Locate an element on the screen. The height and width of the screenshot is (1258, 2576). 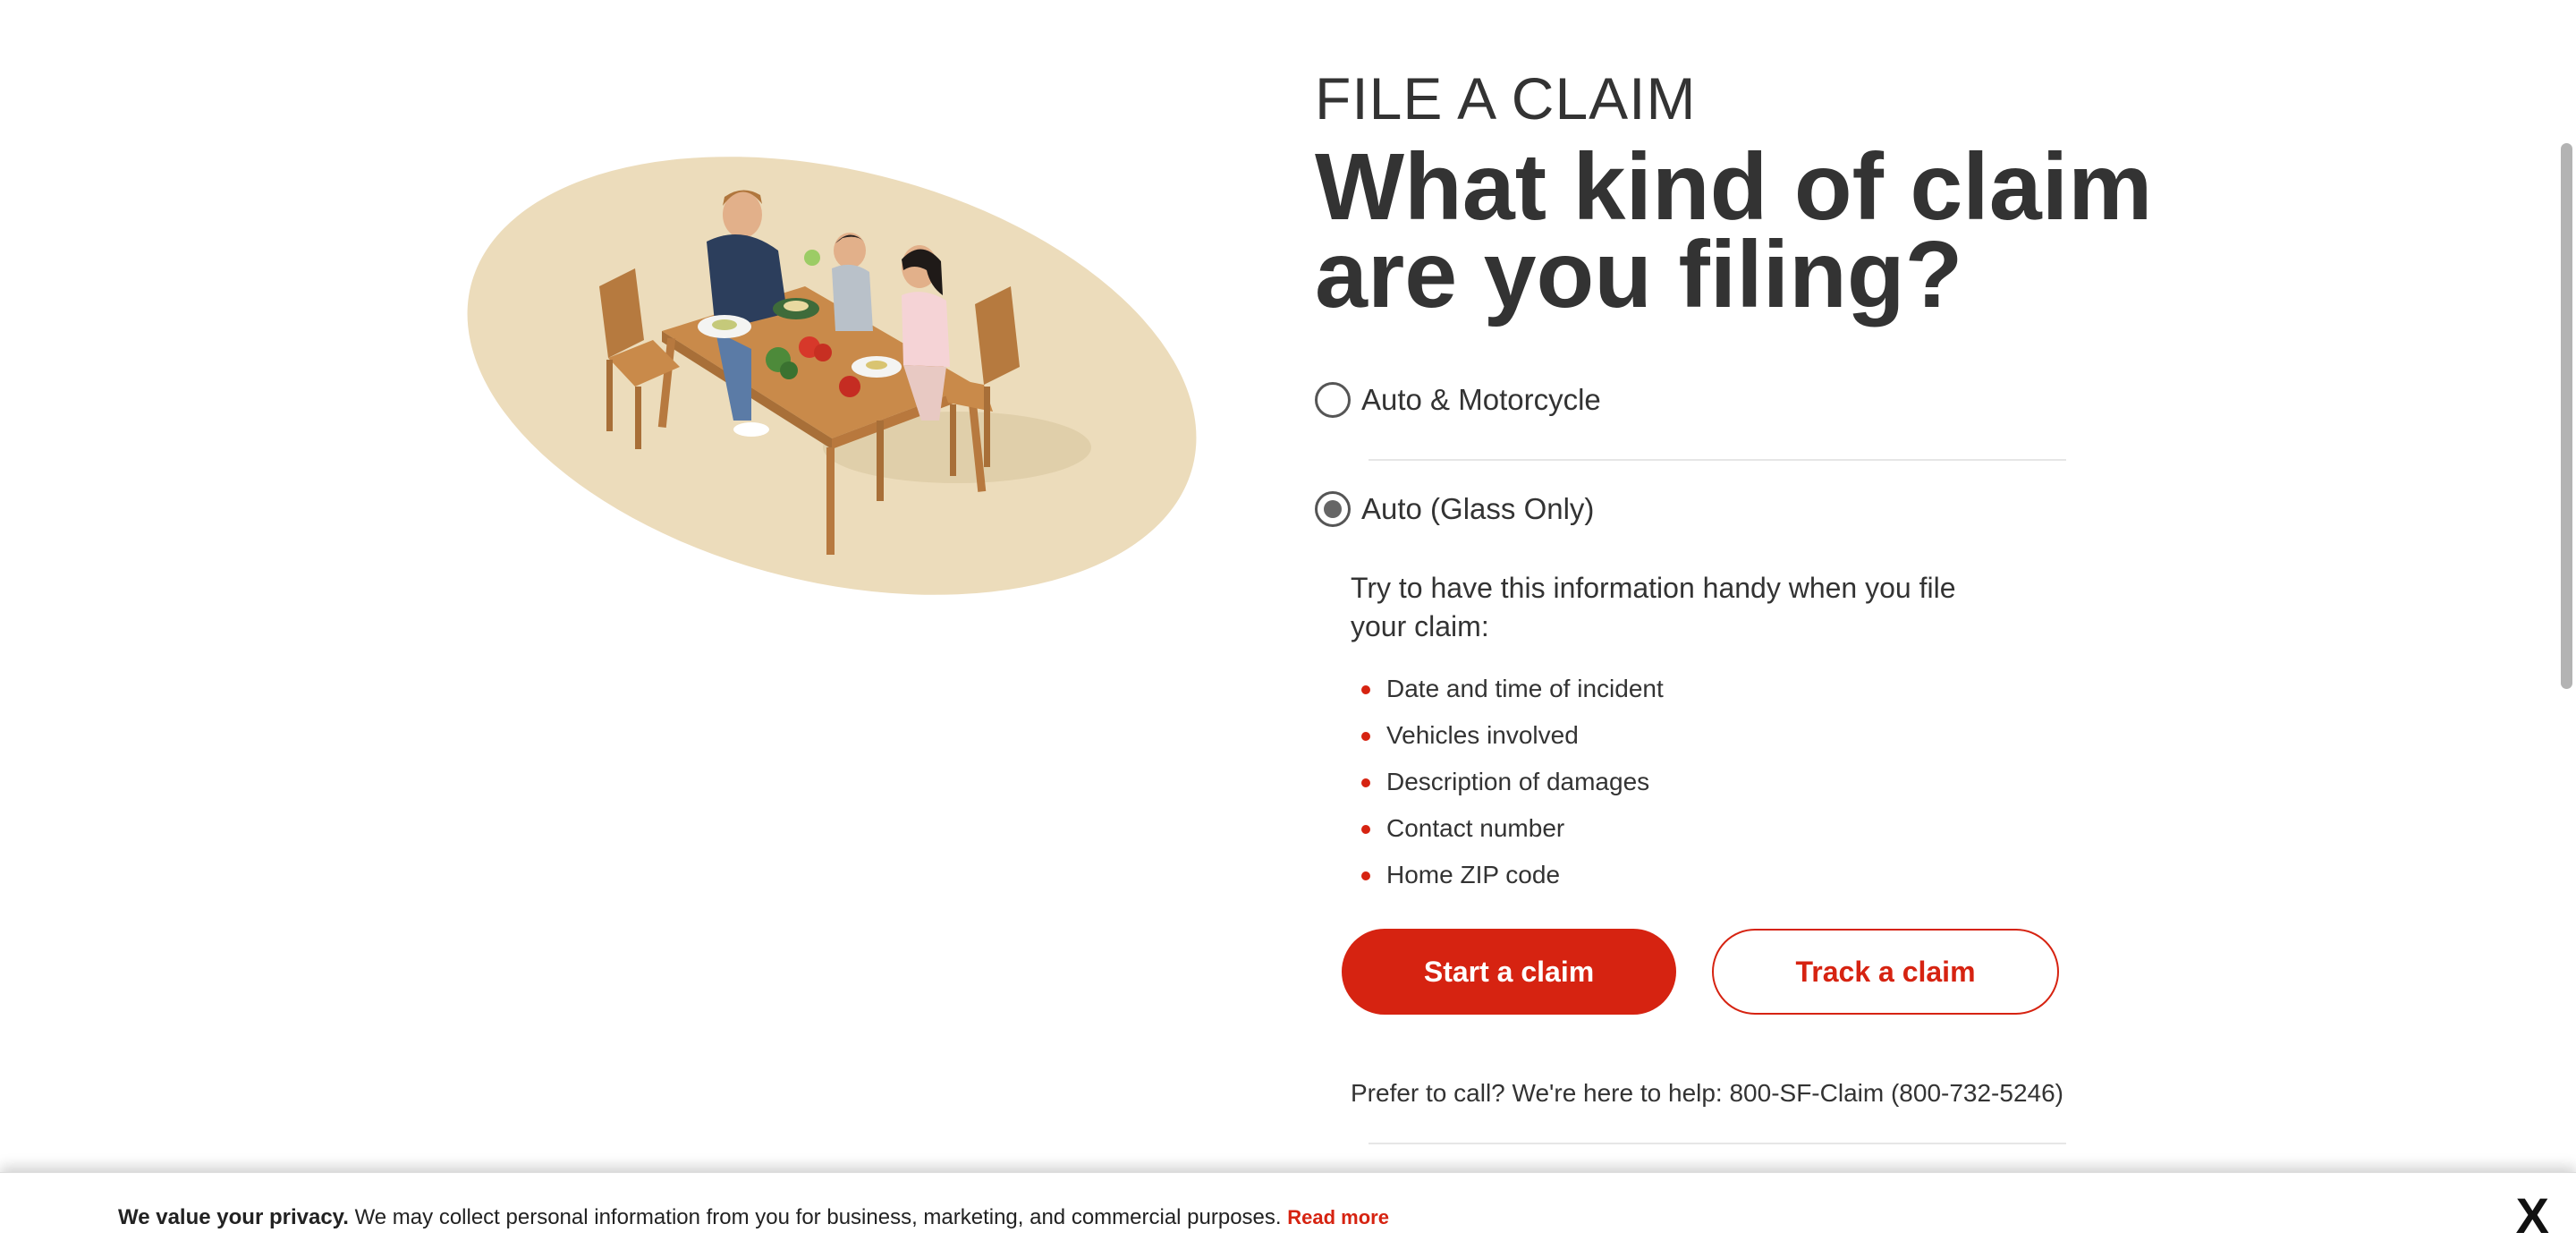
list-item-text: Date and time of incident is located at coordinates (1525, 688).